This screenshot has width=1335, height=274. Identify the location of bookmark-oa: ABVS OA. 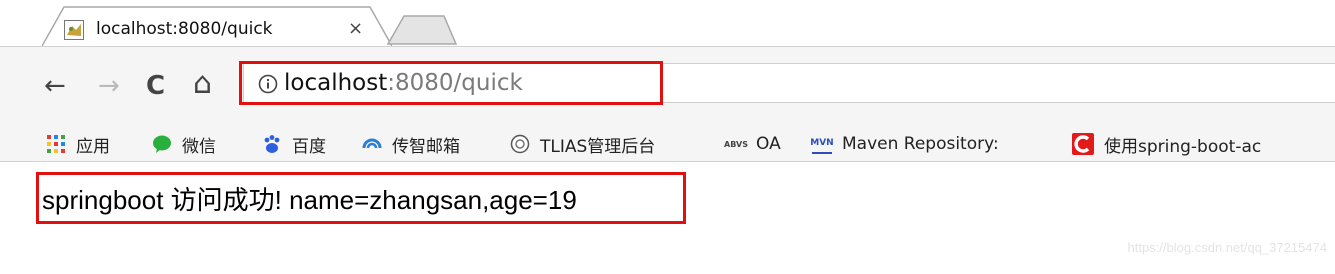
(752, 144).